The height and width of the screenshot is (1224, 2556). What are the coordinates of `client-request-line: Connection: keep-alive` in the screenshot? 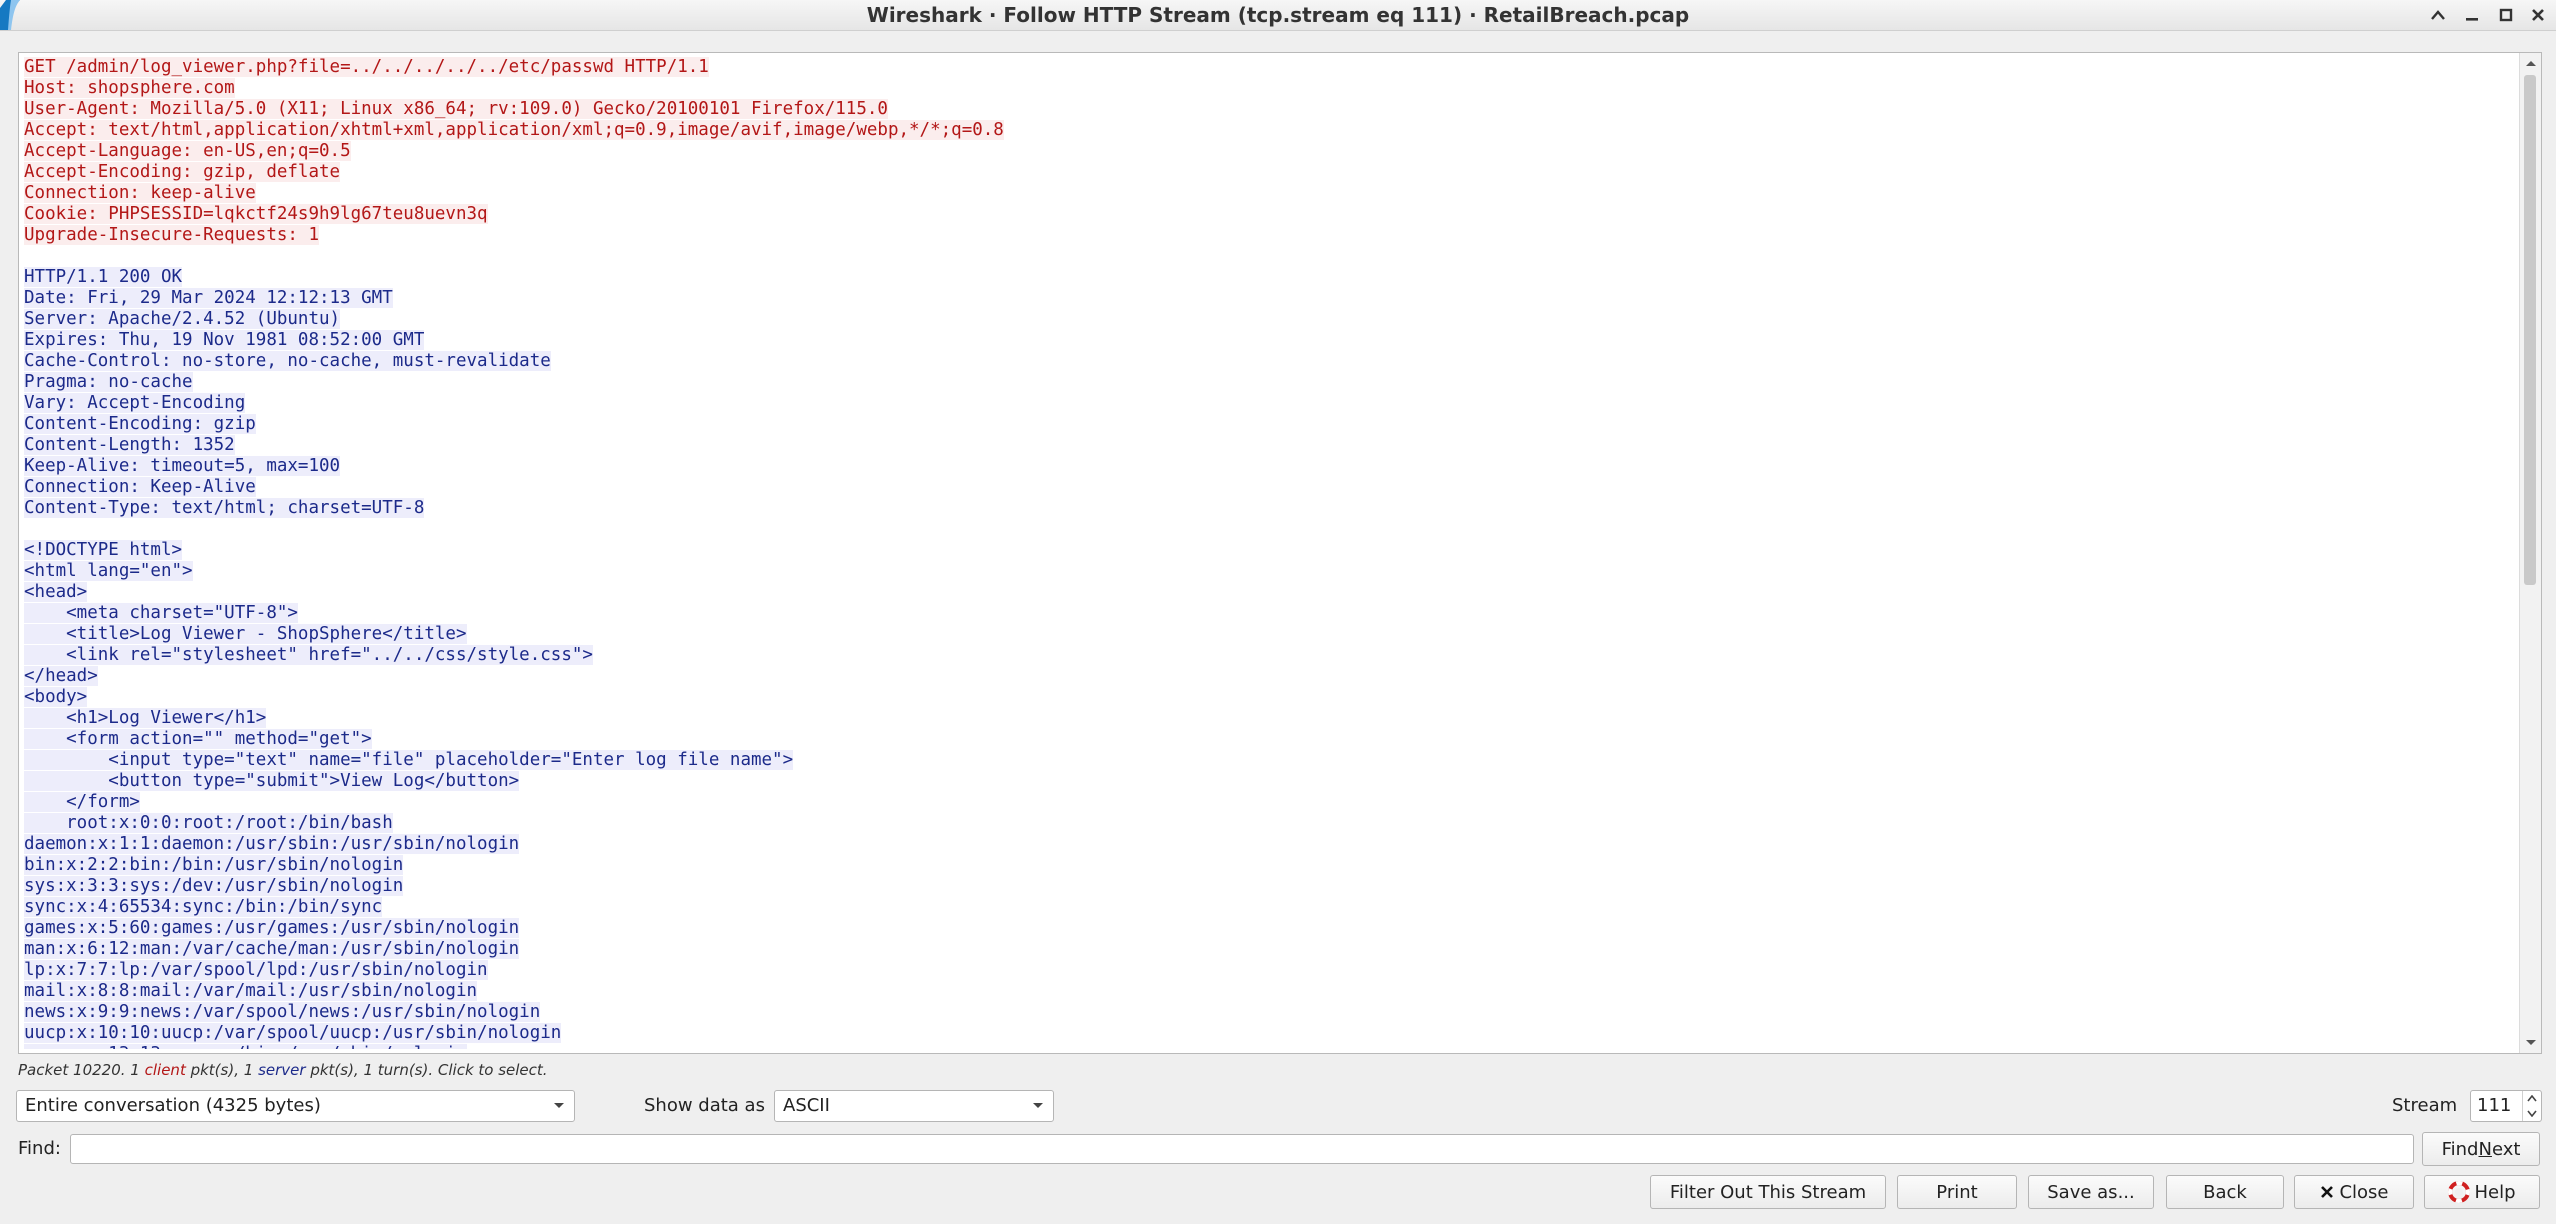 It's located at (1269, 193).